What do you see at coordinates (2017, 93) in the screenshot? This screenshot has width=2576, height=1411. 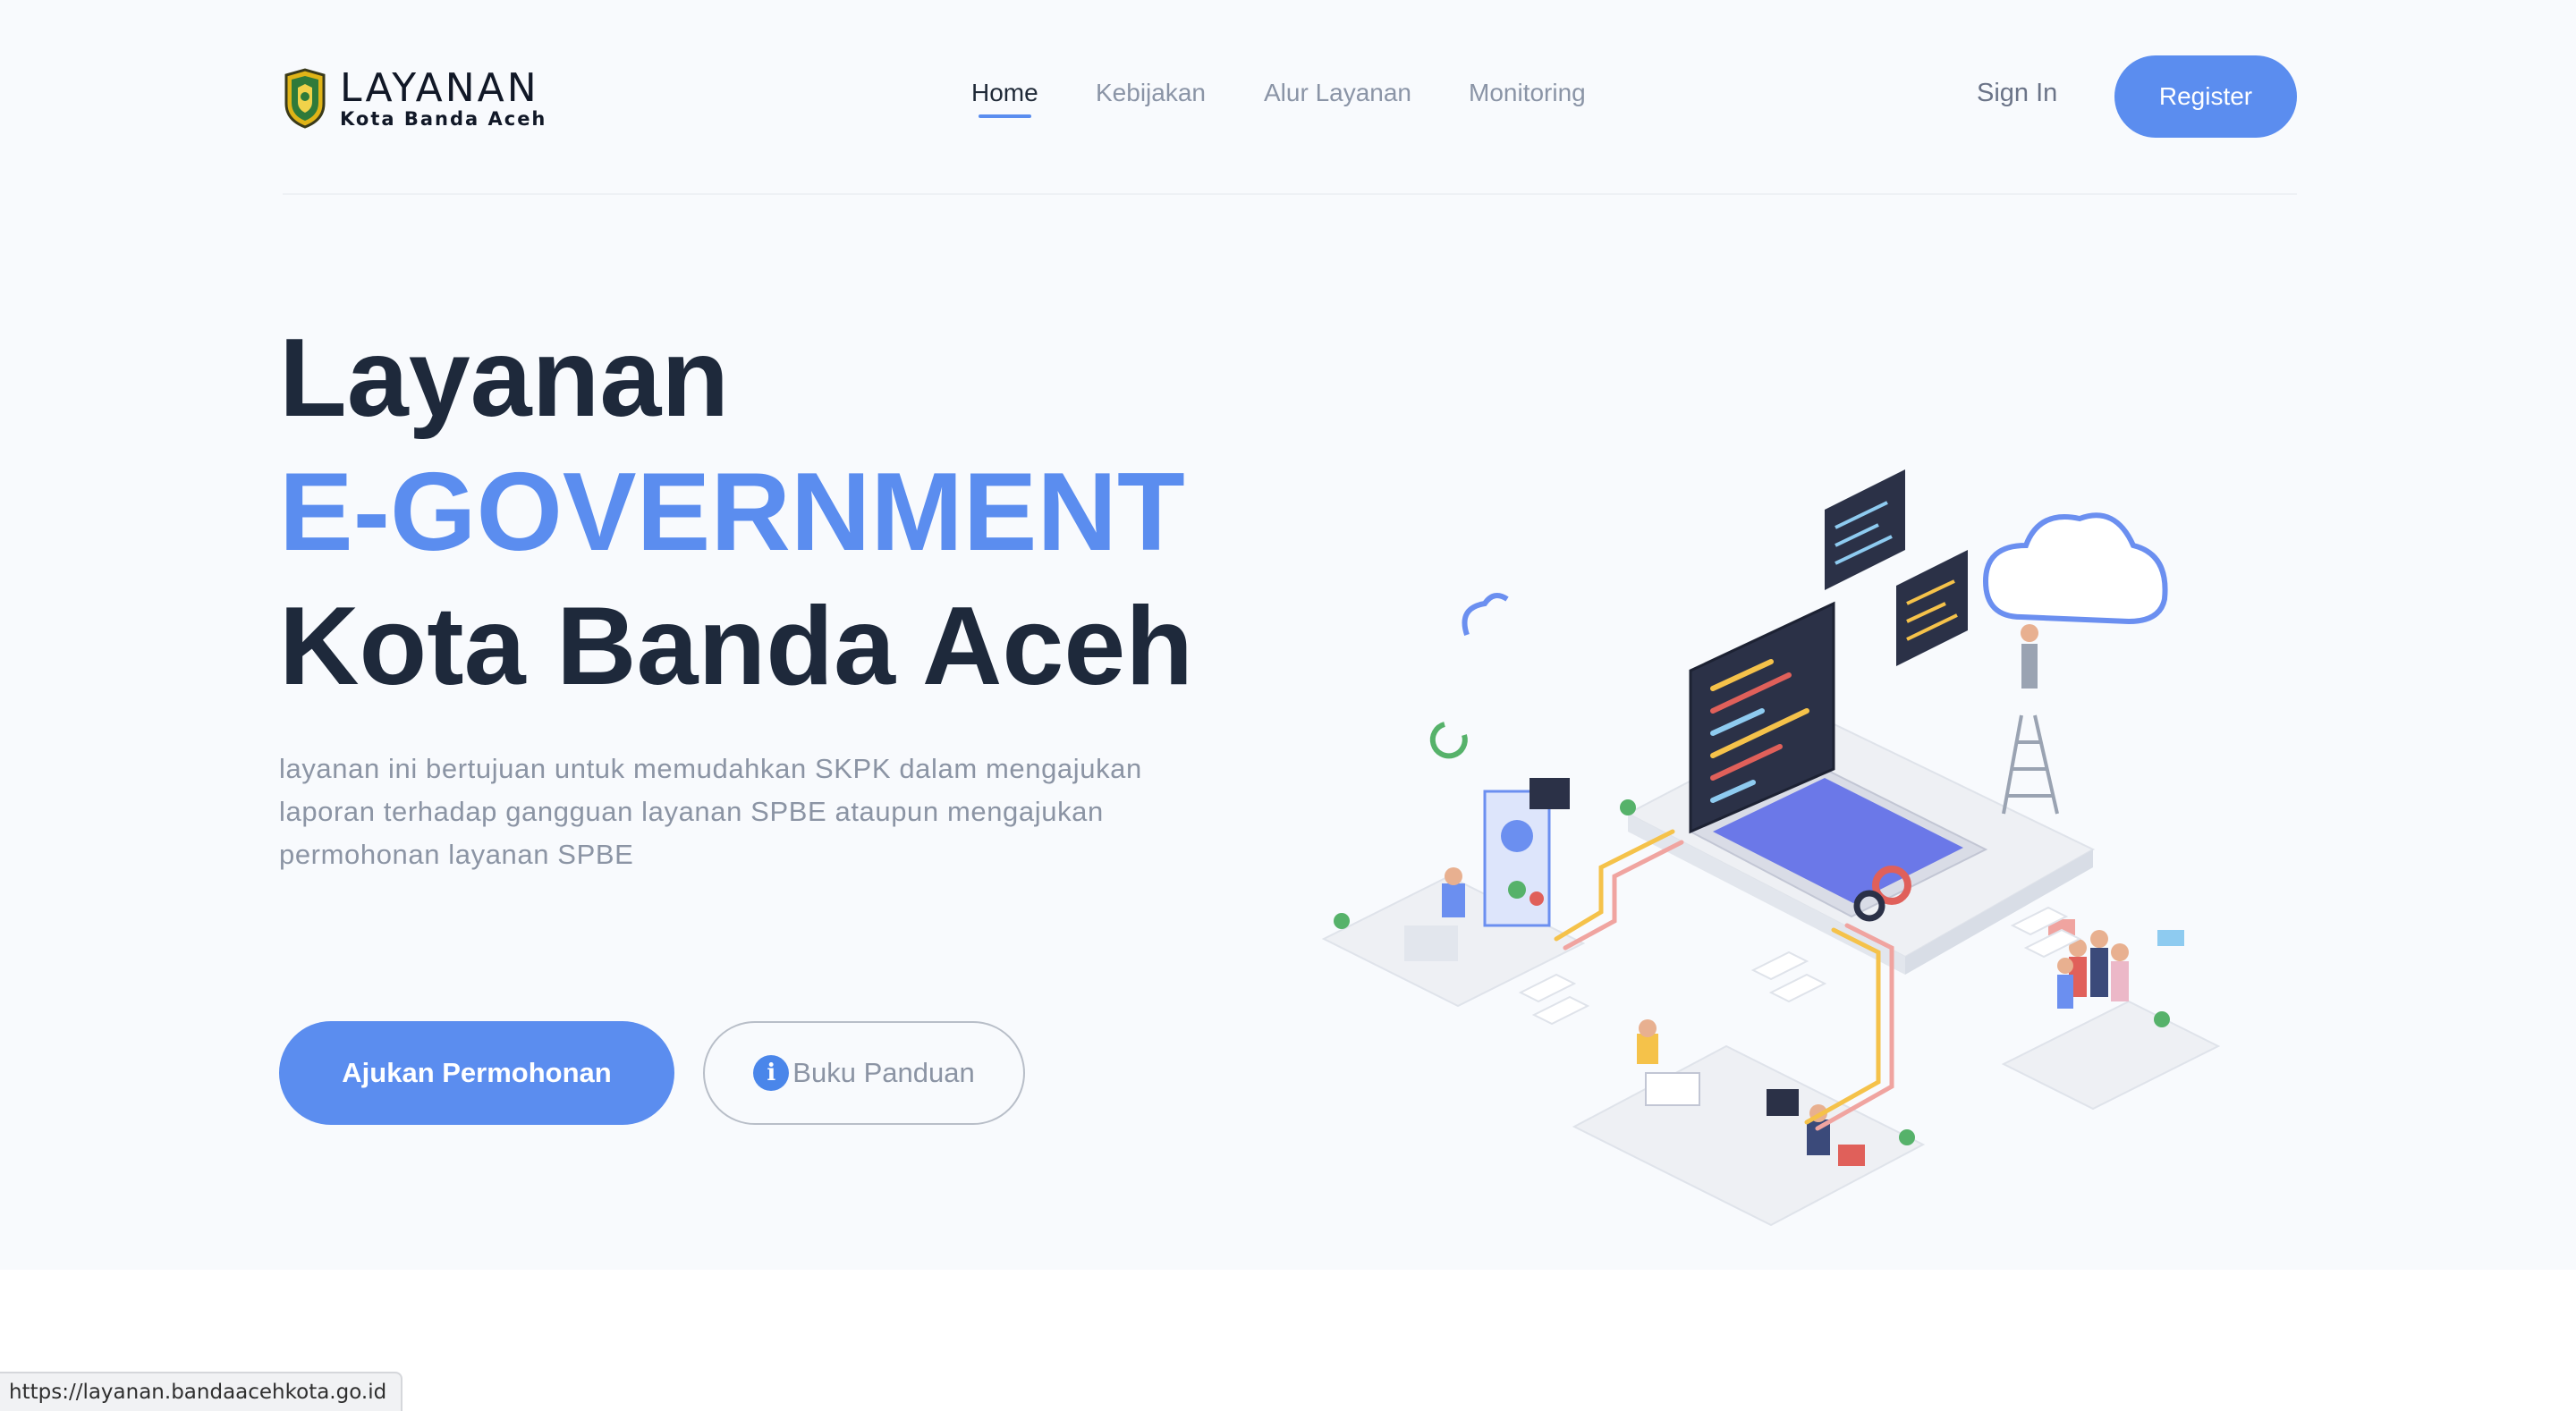 I see `sign-in-link: Sign In` at bounding box center [2017, 93].